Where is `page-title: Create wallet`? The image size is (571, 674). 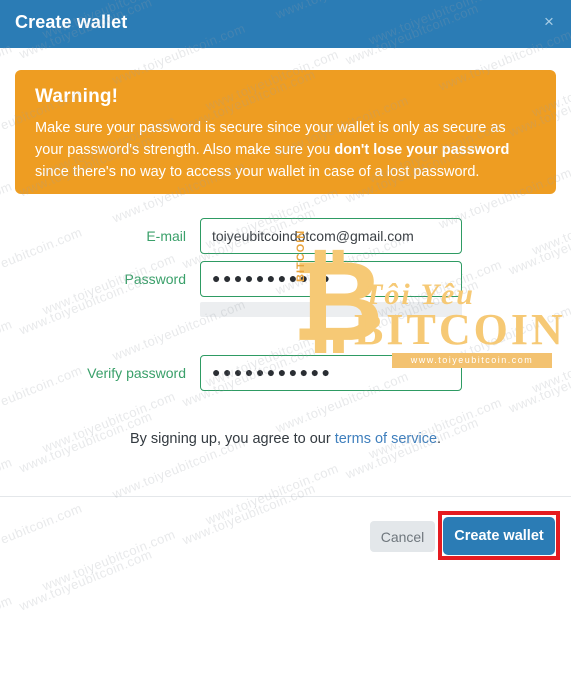
page-title: Create wallet is located at coordinates (71, 22).